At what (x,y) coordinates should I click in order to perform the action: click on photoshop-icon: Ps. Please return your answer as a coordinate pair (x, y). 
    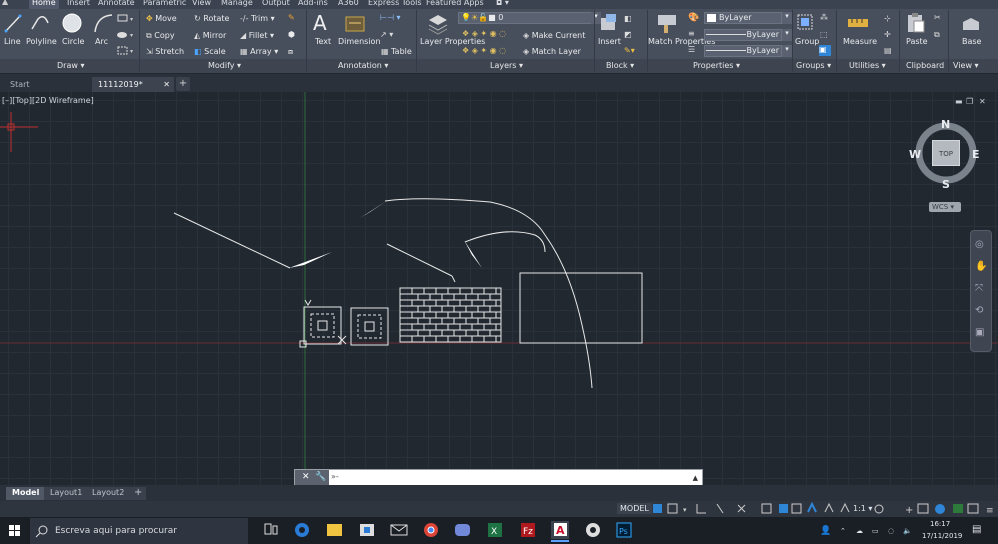
    Looking at the image, I should click on (624, 530).